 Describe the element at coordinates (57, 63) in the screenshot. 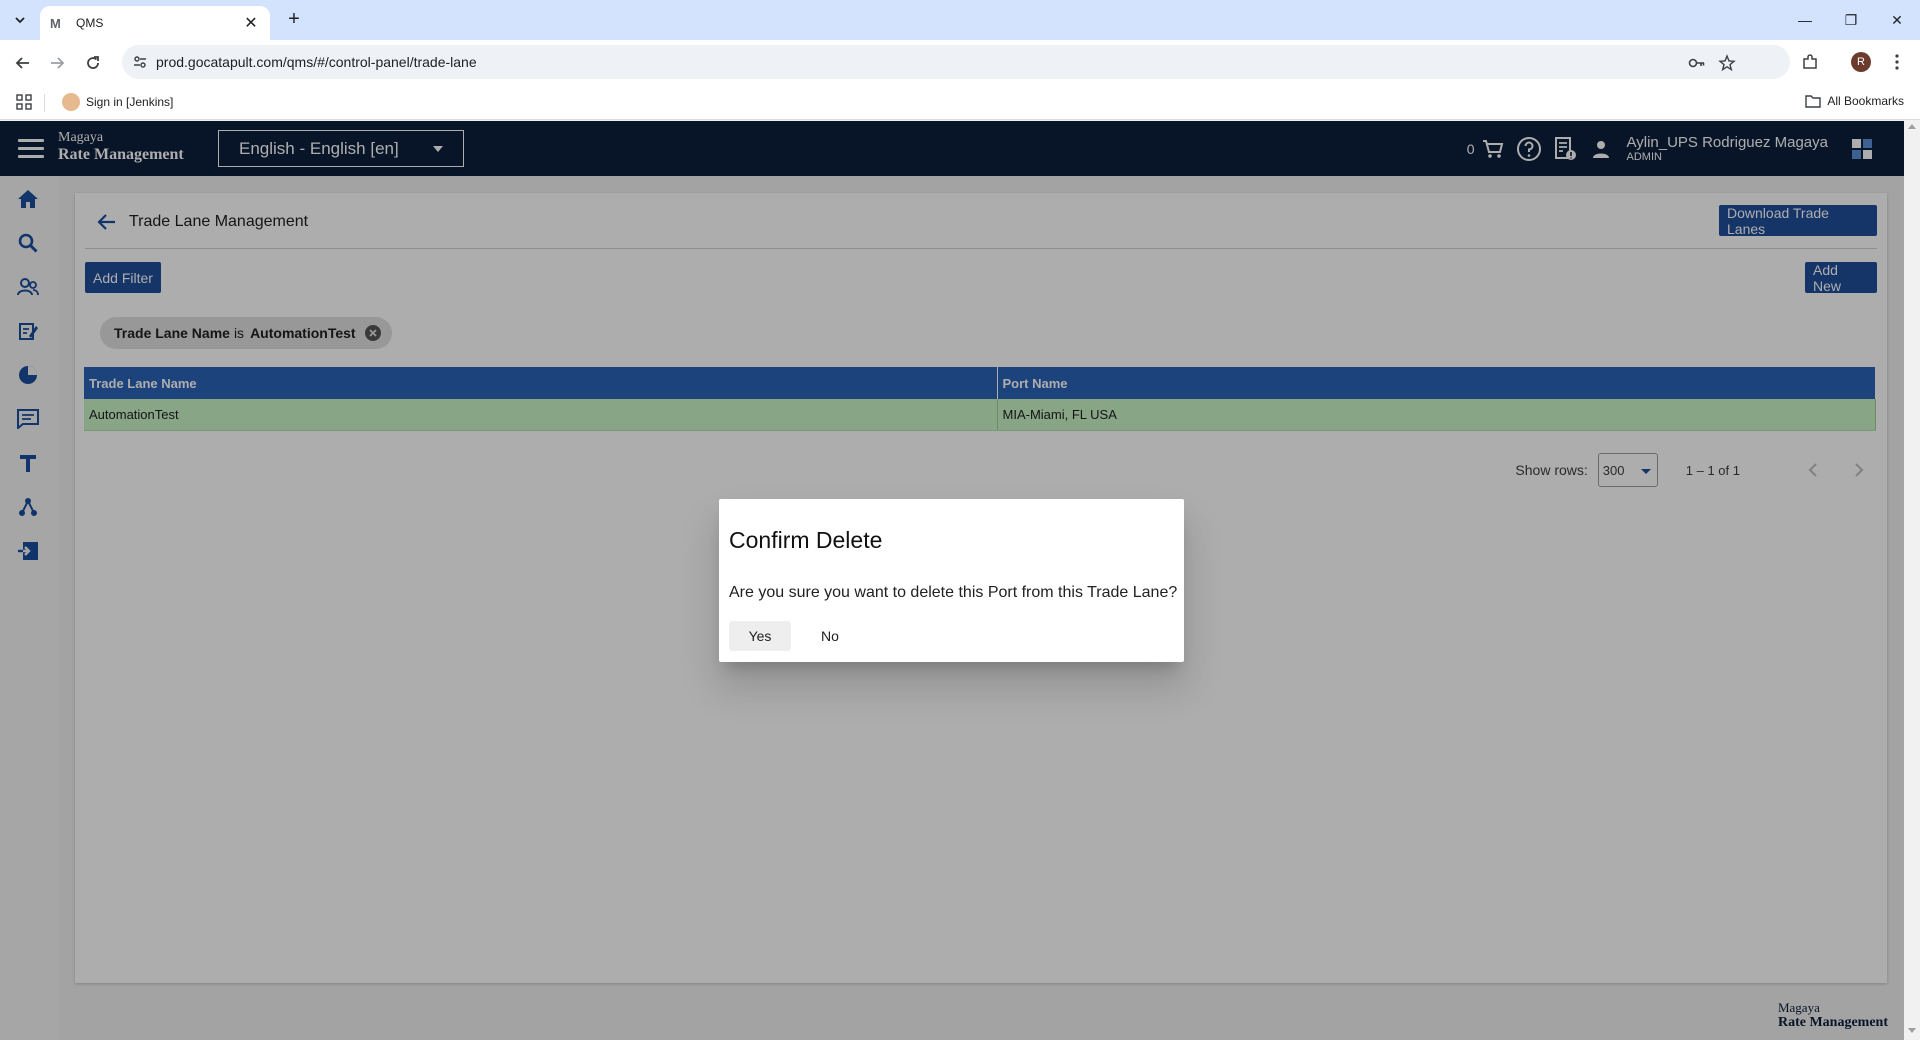

I see `forward-icon` at that location.